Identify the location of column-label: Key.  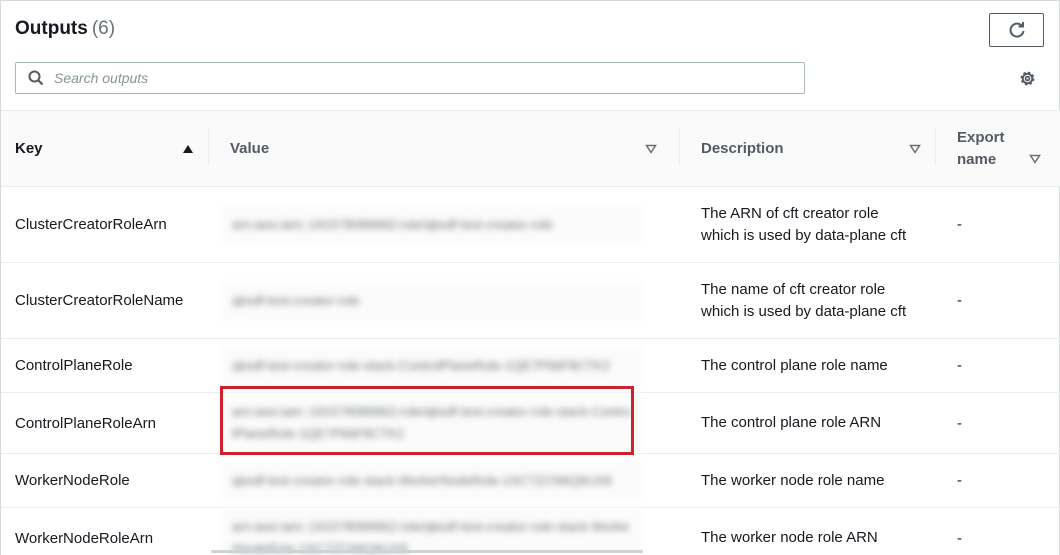
(29, 148).